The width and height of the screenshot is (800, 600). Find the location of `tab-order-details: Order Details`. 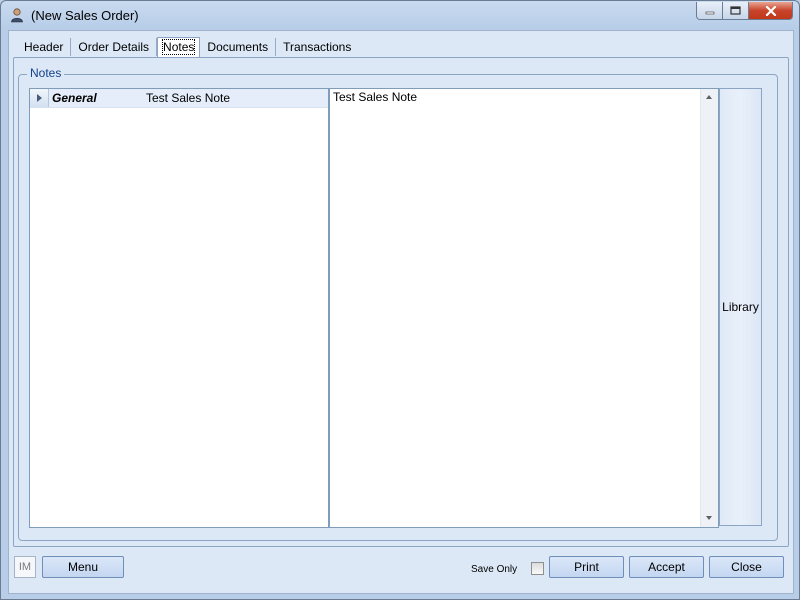

tab-order-details: Order Details is located at coordinates (114, 47).